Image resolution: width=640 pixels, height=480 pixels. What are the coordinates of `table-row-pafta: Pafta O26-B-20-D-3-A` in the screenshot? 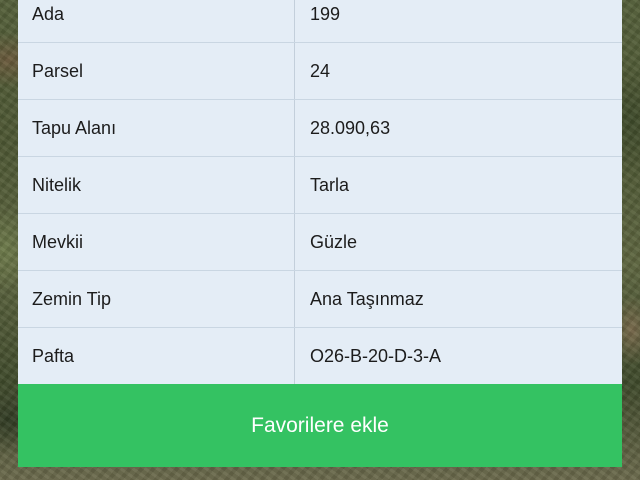 It's located at (320, 356).